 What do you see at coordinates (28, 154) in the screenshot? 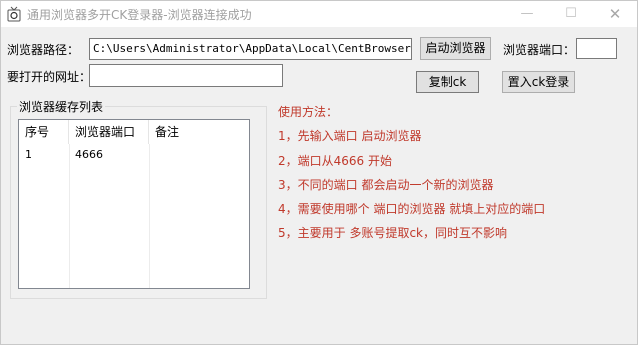
I see `row-index-cell: 1` at bounding box center [28, 154].